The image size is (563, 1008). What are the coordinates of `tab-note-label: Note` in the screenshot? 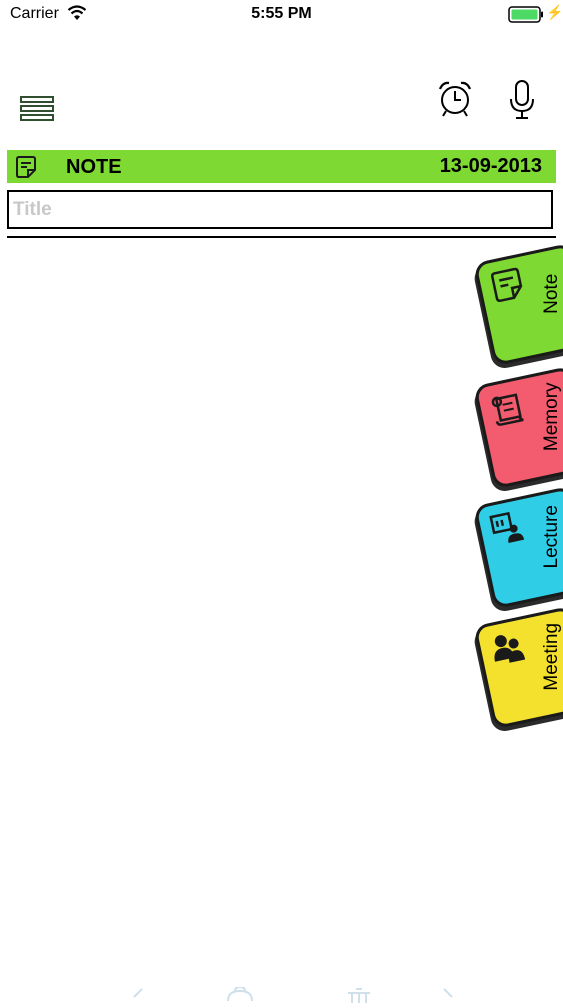 It's located at (552, 293).